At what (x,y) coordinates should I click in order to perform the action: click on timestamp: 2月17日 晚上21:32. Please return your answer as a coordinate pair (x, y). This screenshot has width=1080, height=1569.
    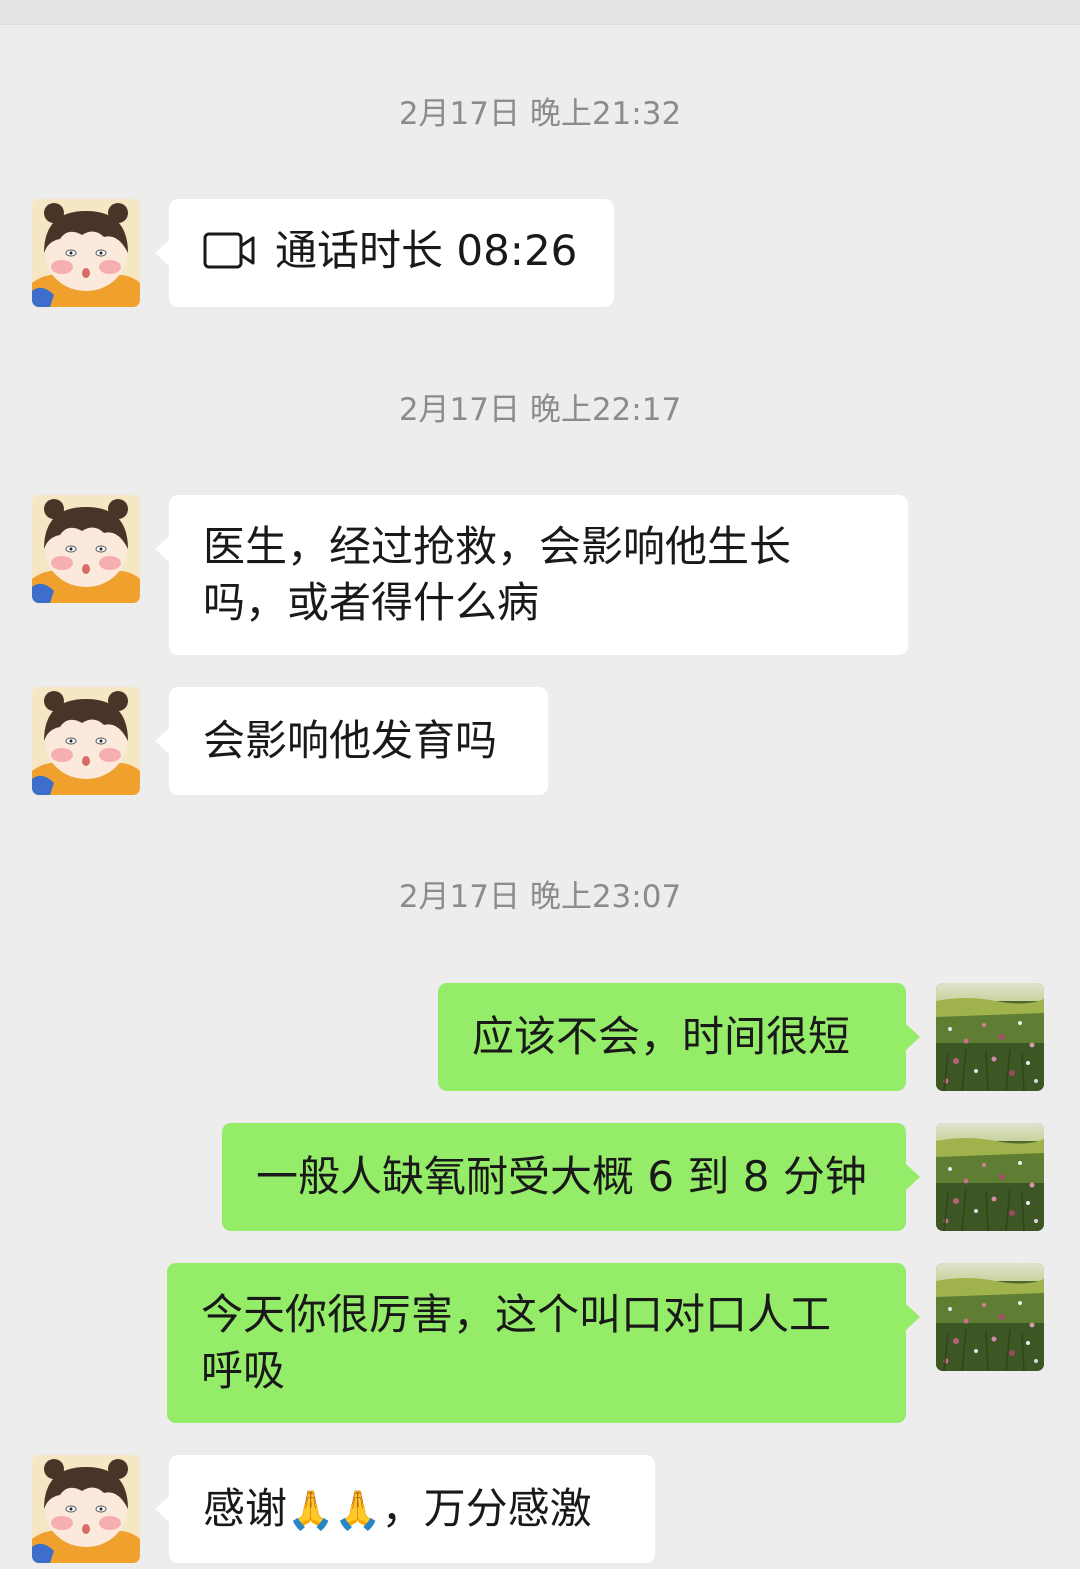
    Looking at the image, I should click on (540, 114).